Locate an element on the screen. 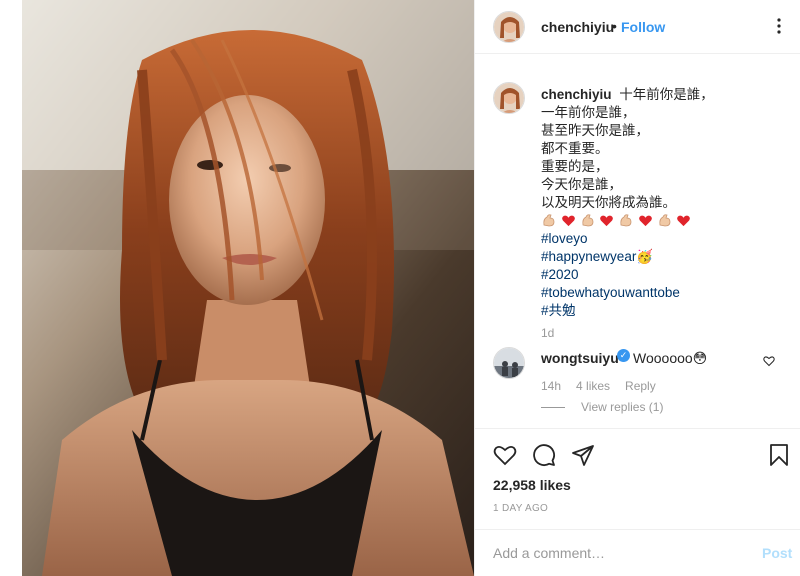 This screenshot has width=800, height=576. caption-line-2: 一年前你是誰， is located at coordinates (588, 112).